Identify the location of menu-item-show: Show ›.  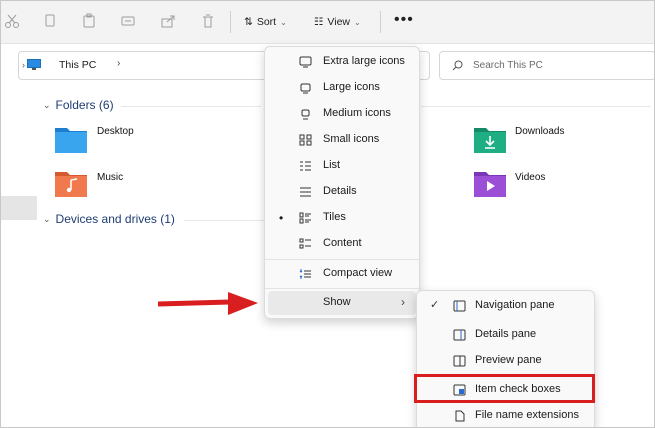
(342, 303).